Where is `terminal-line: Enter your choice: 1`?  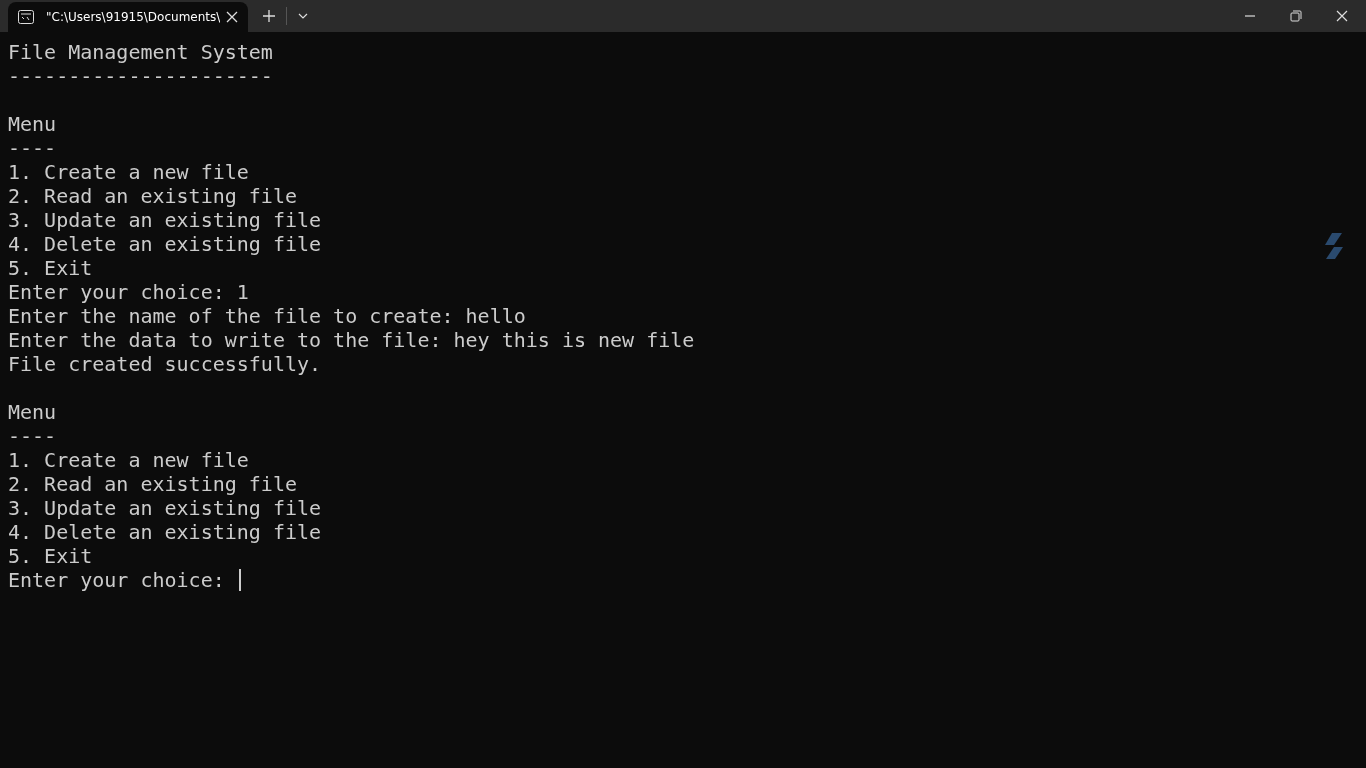 terminal-line: Enter your choice: 1 is located at coordinates (128, 292).